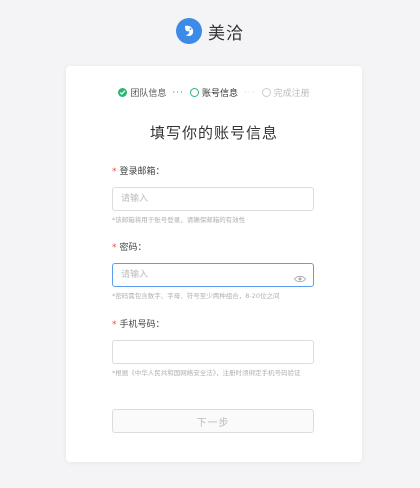  I want to click on brand-header: 美洽, so click(210, 31).